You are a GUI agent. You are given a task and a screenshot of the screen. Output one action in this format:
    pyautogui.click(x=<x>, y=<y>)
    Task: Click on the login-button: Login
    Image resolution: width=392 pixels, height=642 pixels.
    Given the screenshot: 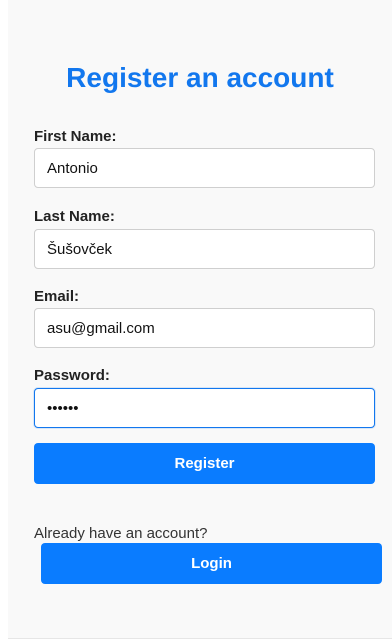 What is the action you would take?
    pyautogui.click(x=211, y=563)
    